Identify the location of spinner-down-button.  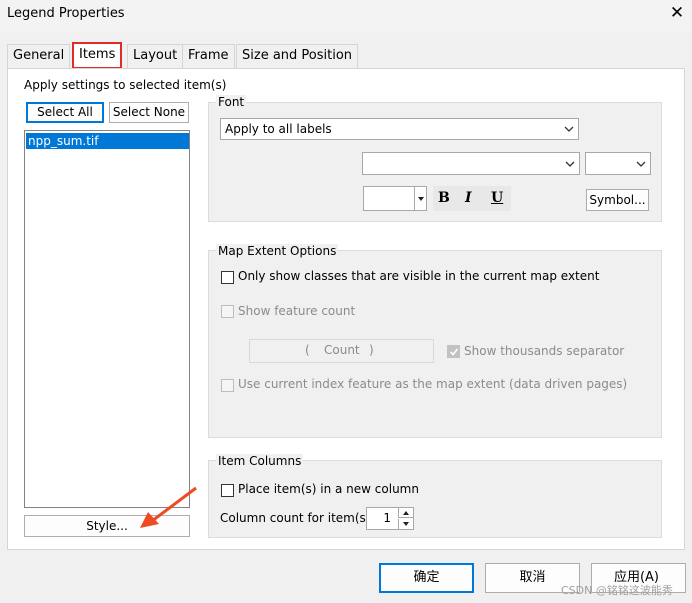
(405, 524).